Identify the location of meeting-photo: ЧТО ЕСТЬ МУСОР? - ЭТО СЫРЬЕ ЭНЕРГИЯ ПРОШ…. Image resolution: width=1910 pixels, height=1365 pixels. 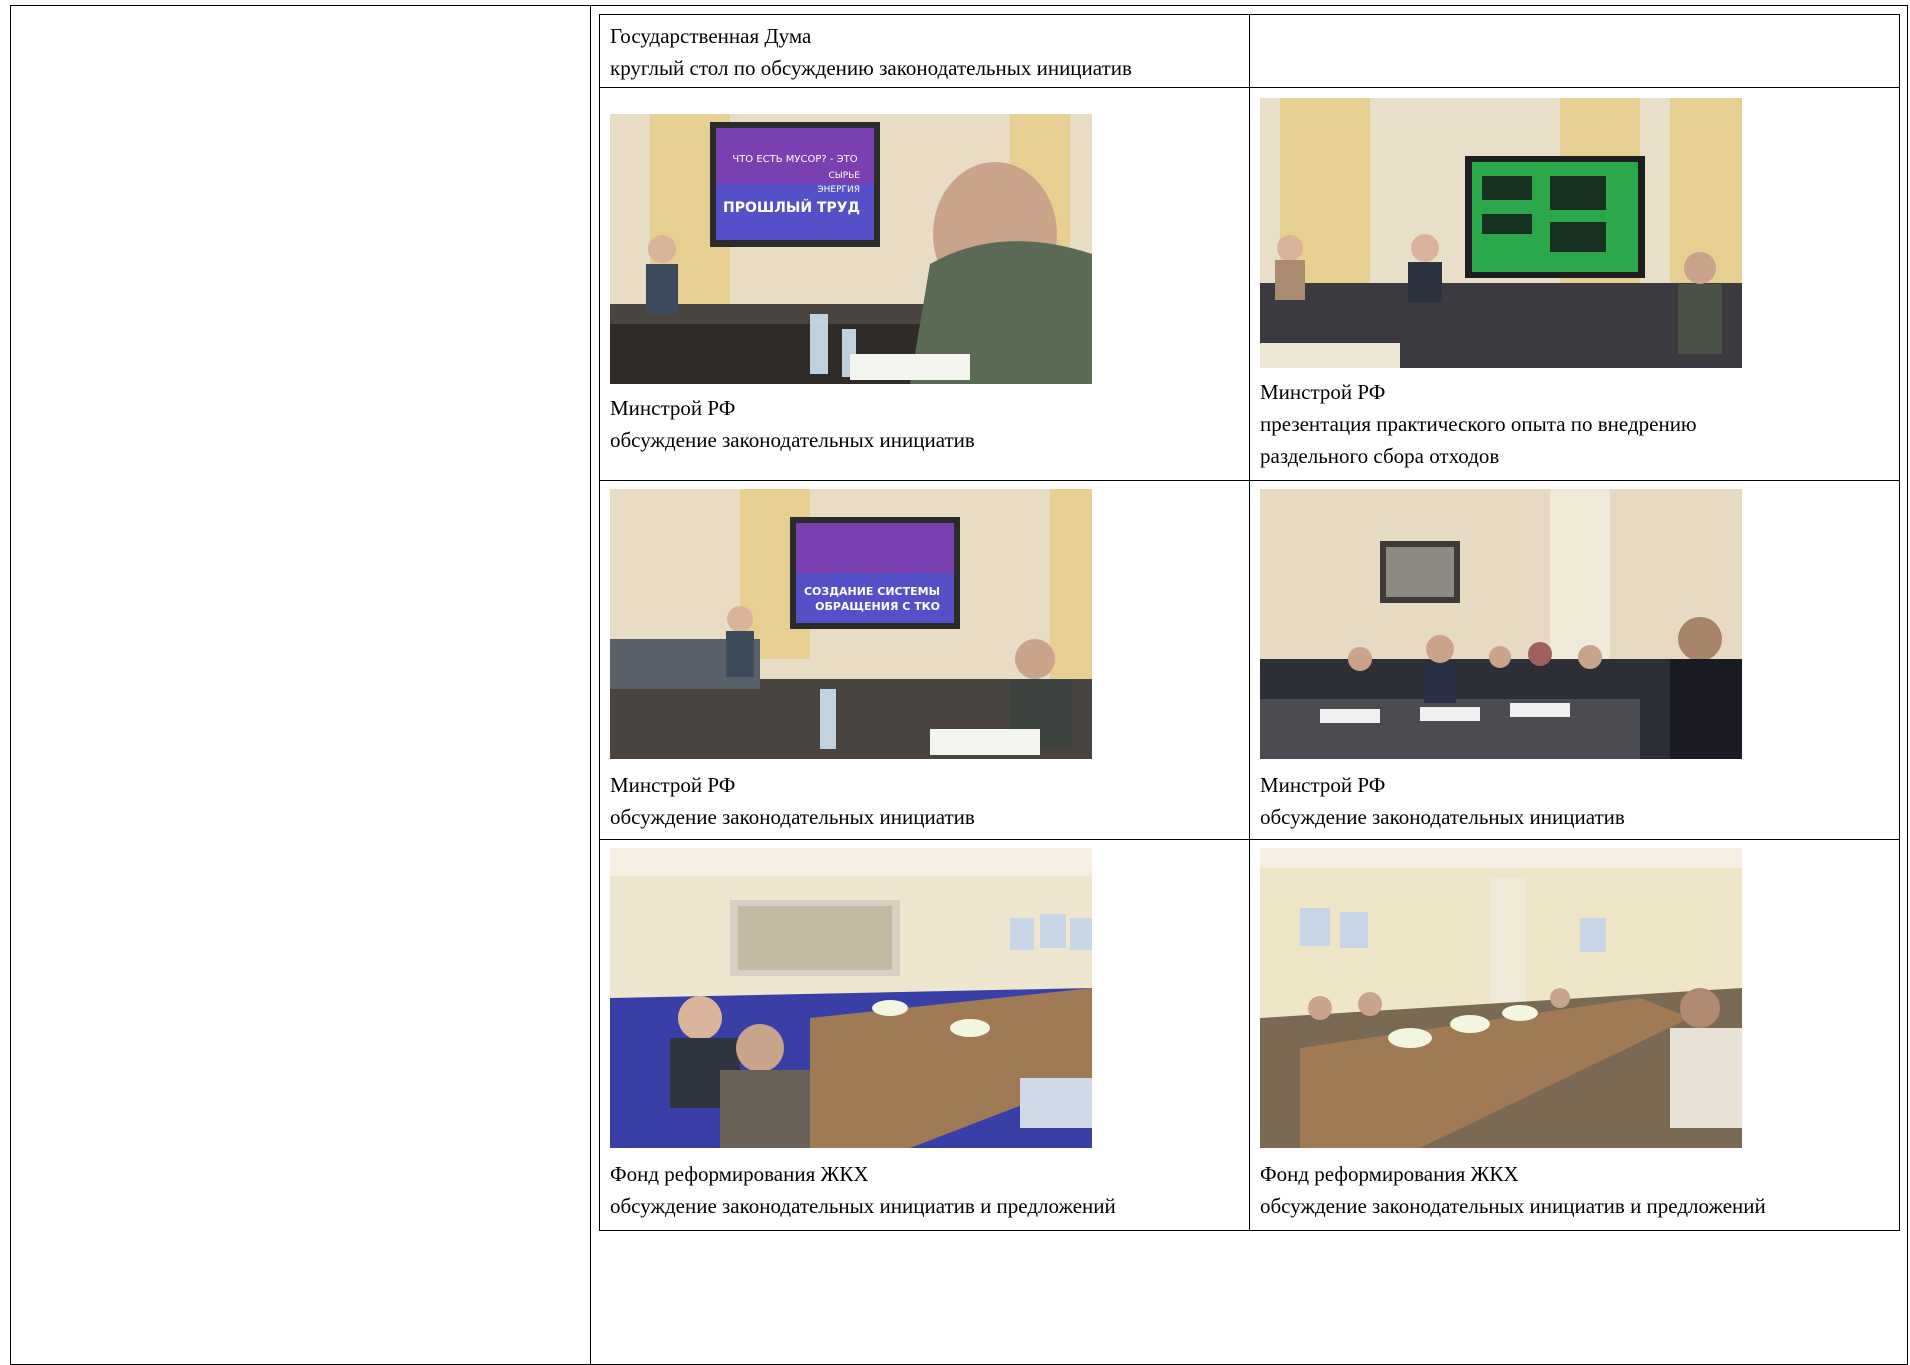
(851, 249).